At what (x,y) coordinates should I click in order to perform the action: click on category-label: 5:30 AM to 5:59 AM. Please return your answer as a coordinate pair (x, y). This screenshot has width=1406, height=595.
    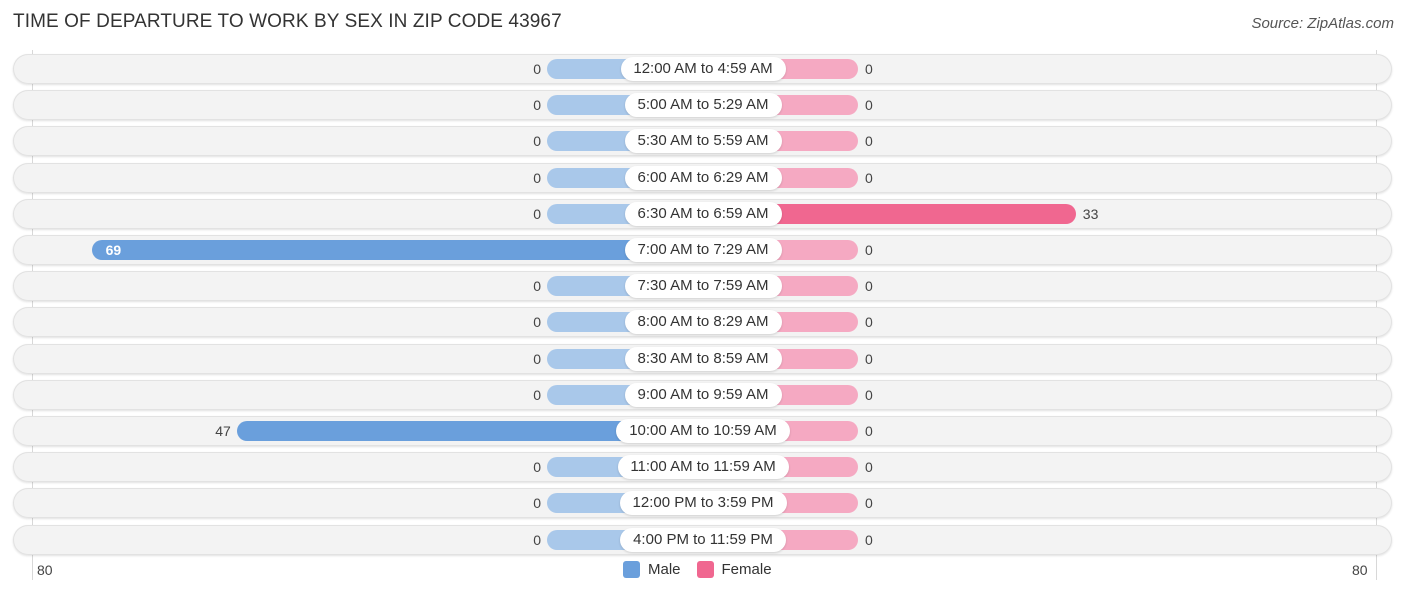
    Looking at the image, I should click on (703, 141).